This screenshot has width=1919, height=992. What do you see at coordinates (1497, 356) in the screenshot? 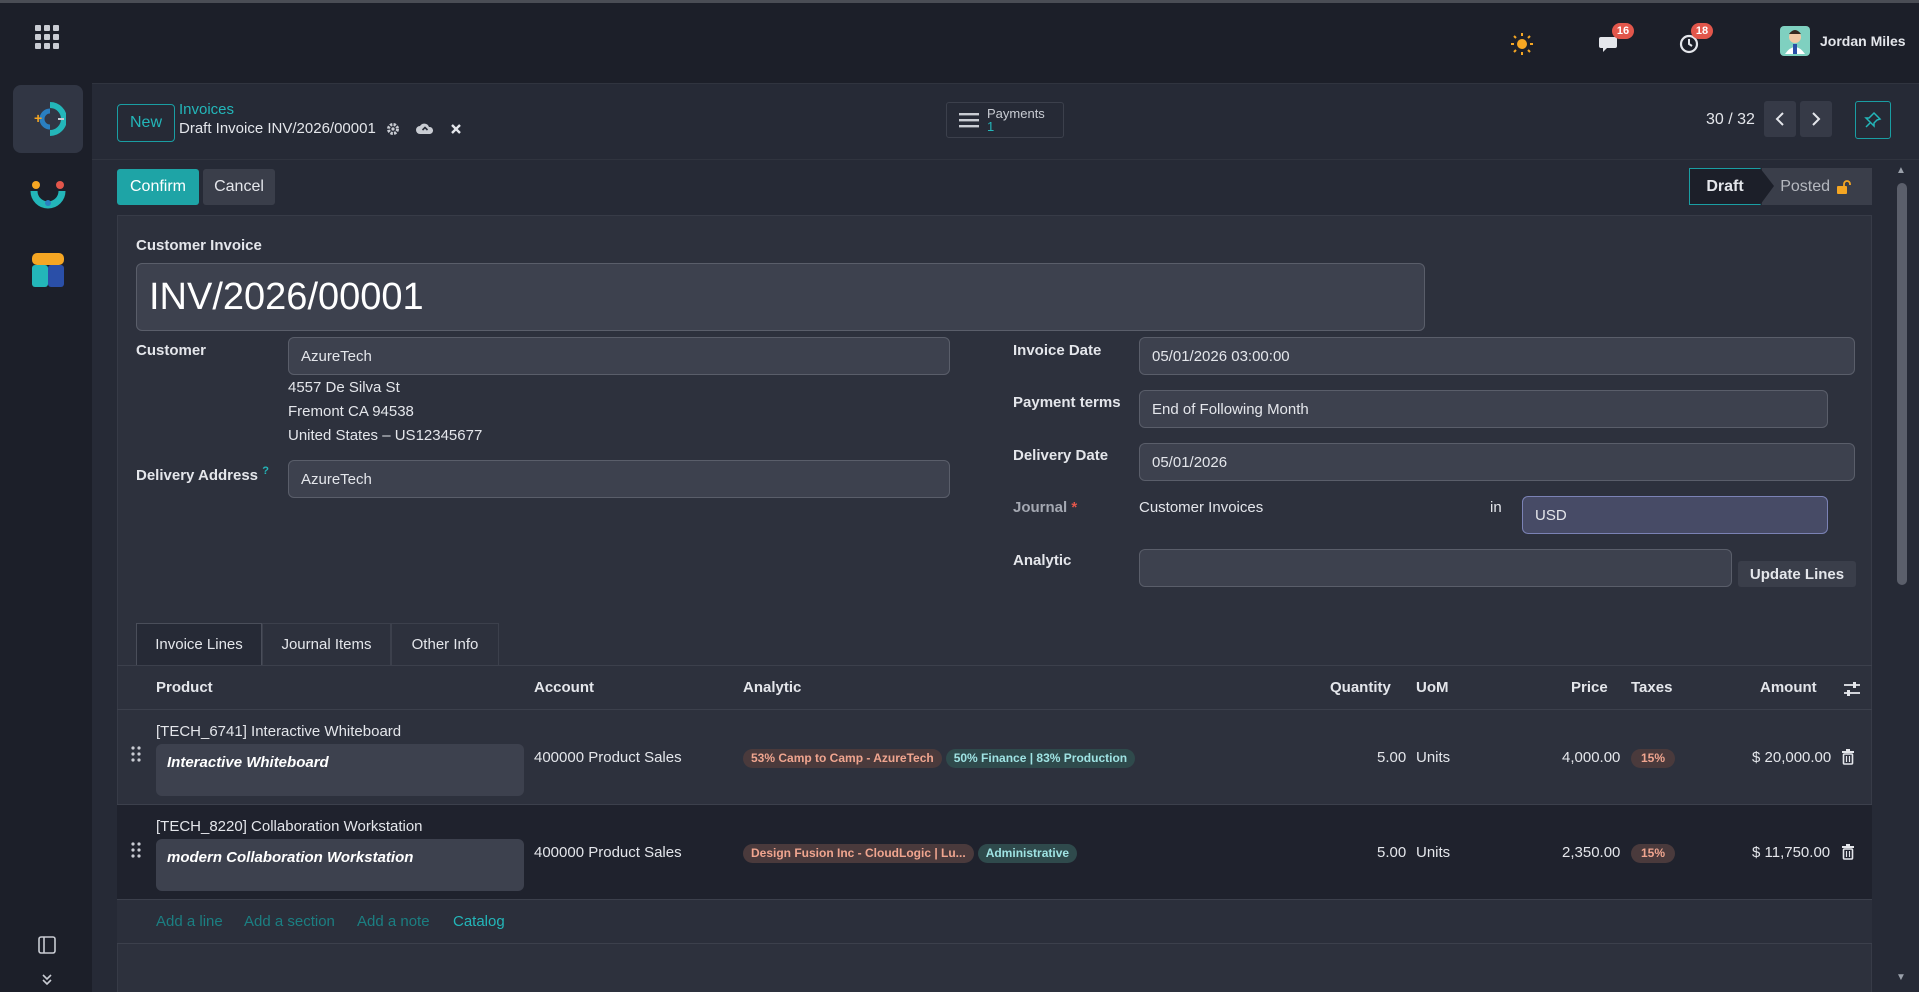
I see `invoice-date-field: 05/01/2026 03:00:00` at bounding box center [1497, 356].